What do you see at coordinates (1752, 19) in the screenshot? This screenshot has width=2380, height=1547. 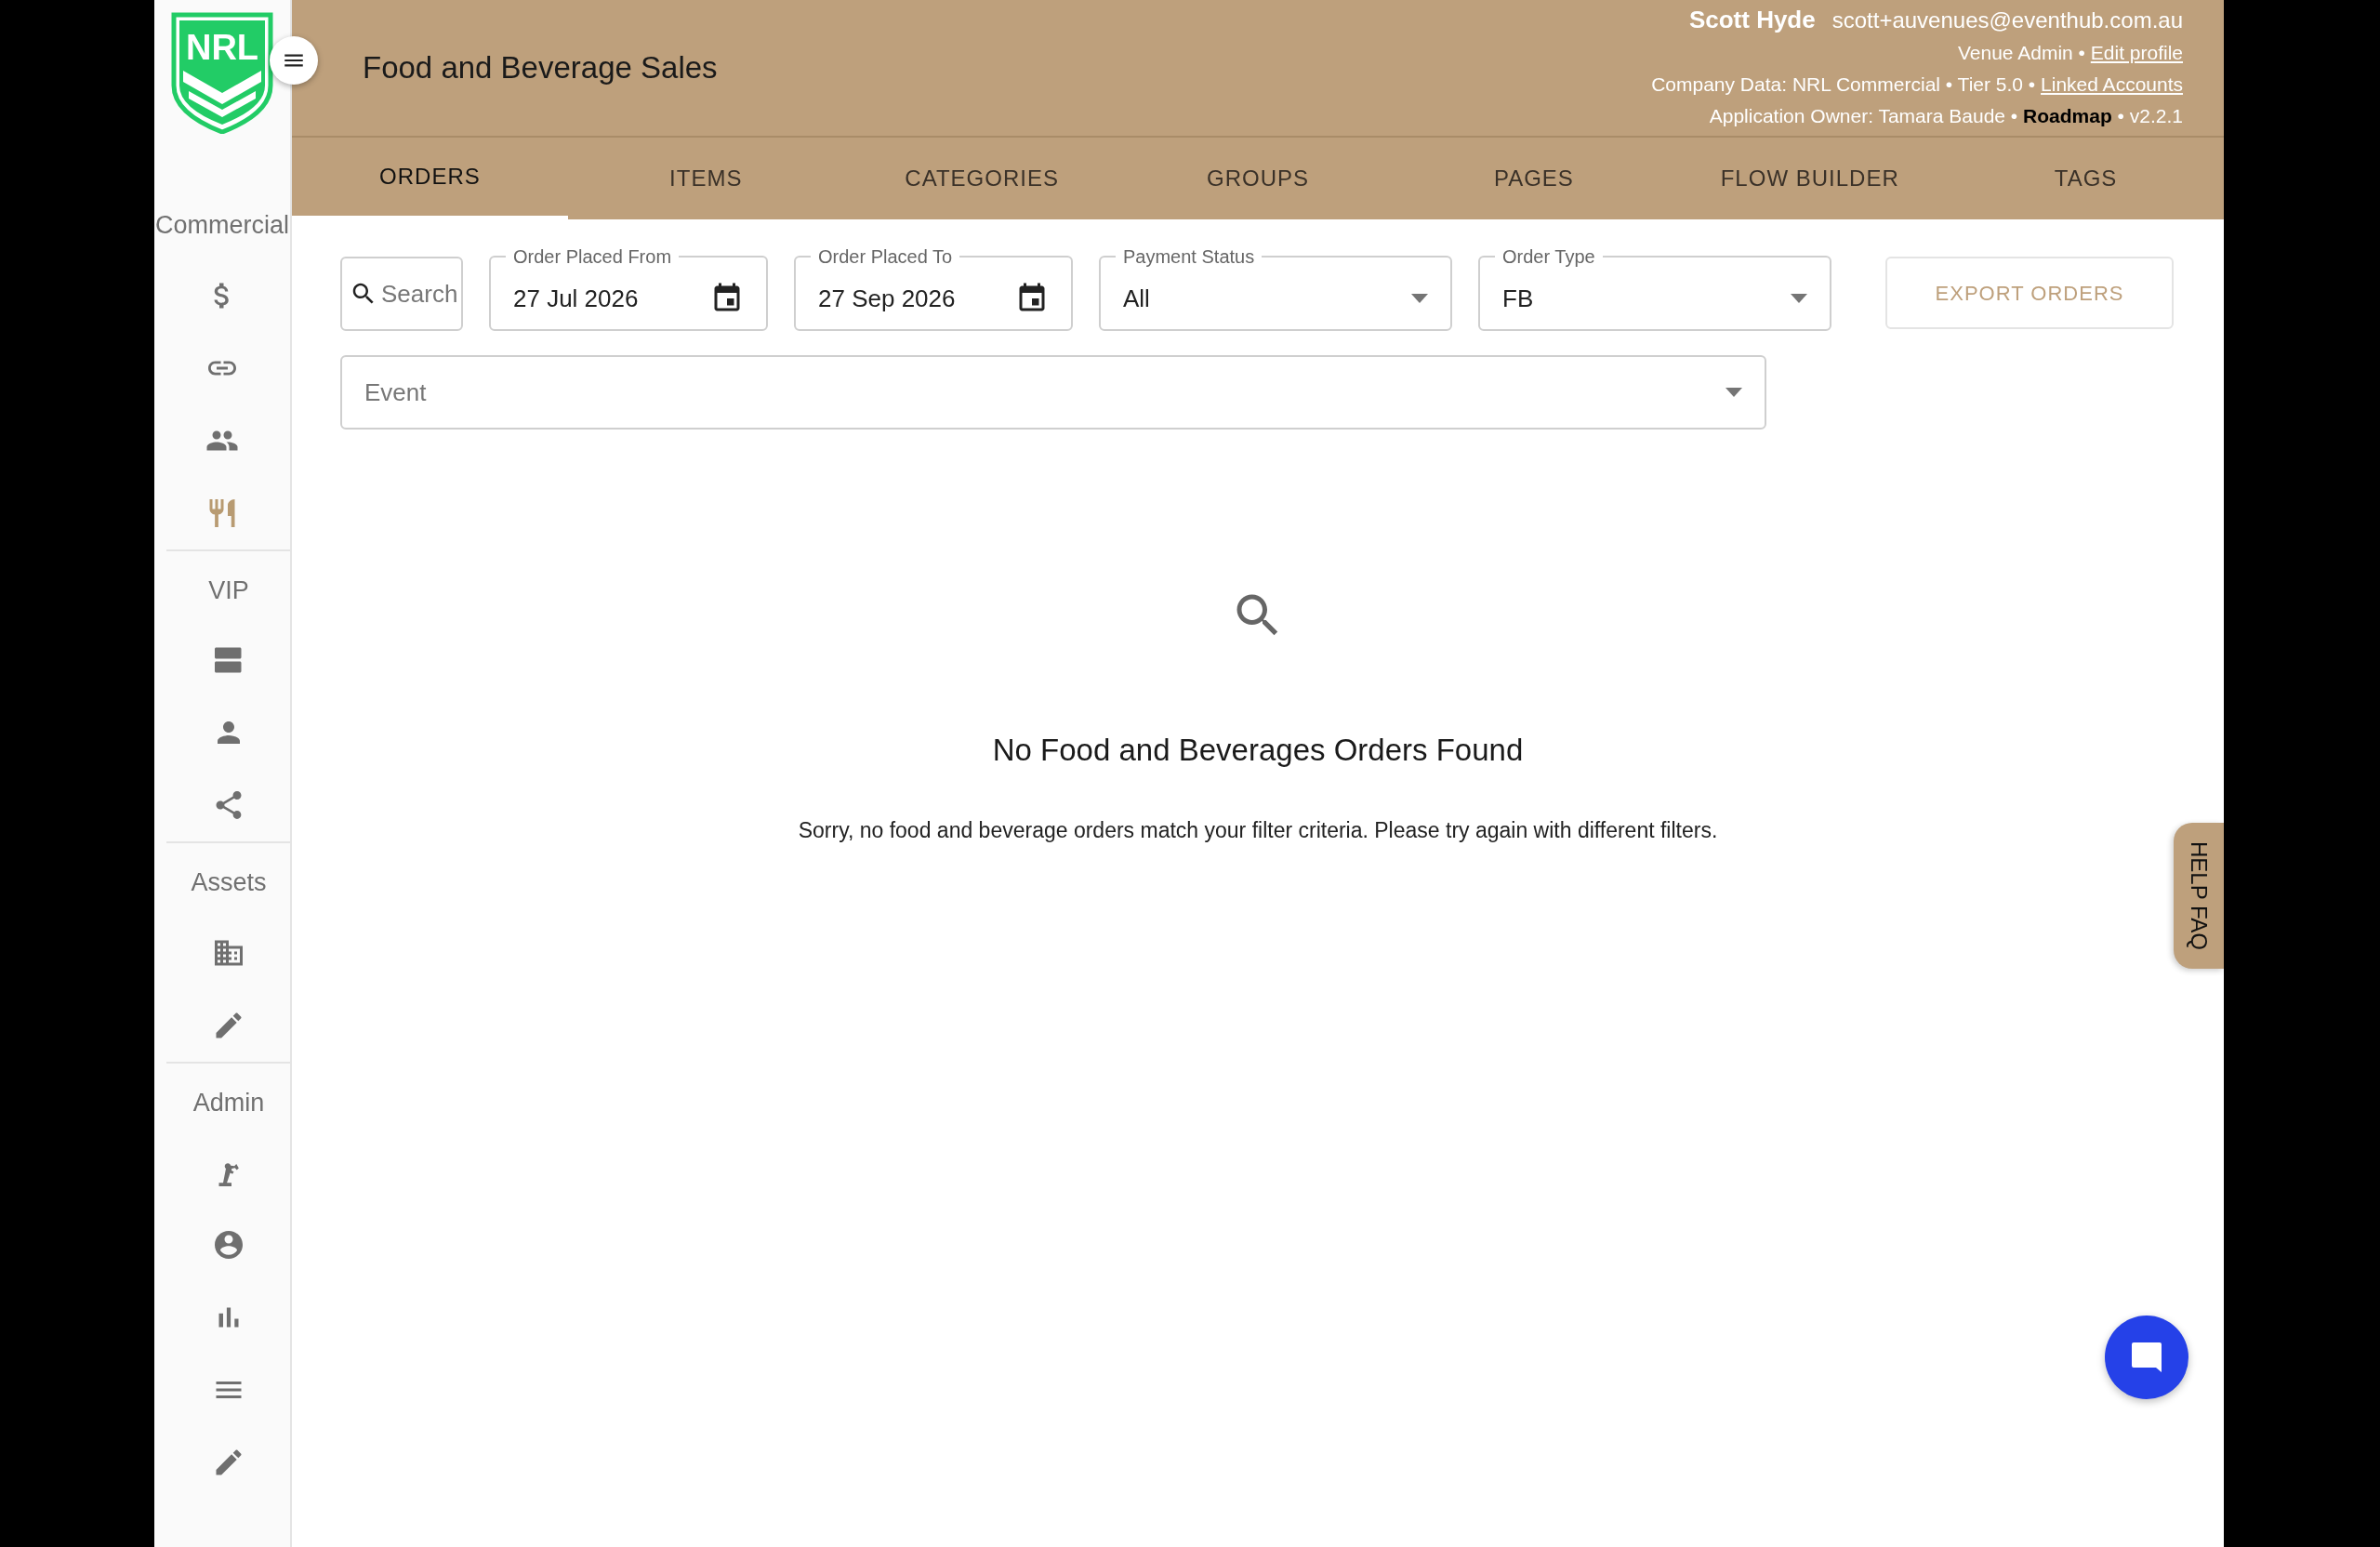 I see `user-name: Scott Hyde` at bounding box center [1752, 19].